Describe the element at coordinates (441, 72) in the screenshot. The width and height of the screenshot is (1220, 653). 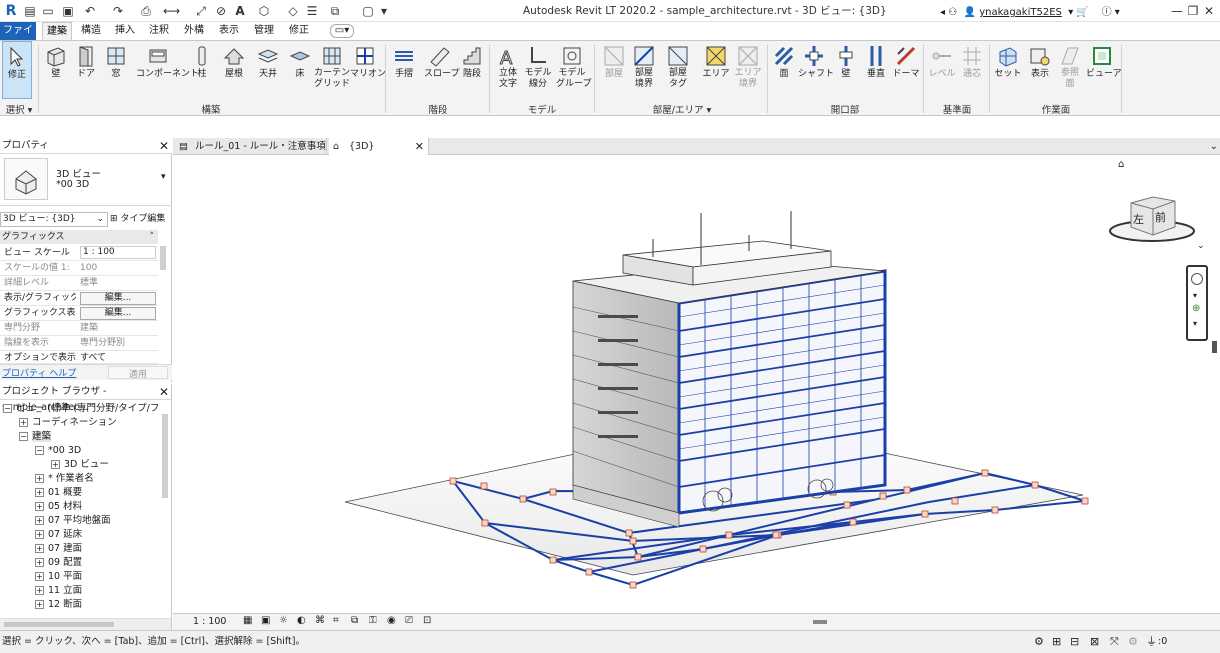
I see `ramp-button: スロープ` at that location.